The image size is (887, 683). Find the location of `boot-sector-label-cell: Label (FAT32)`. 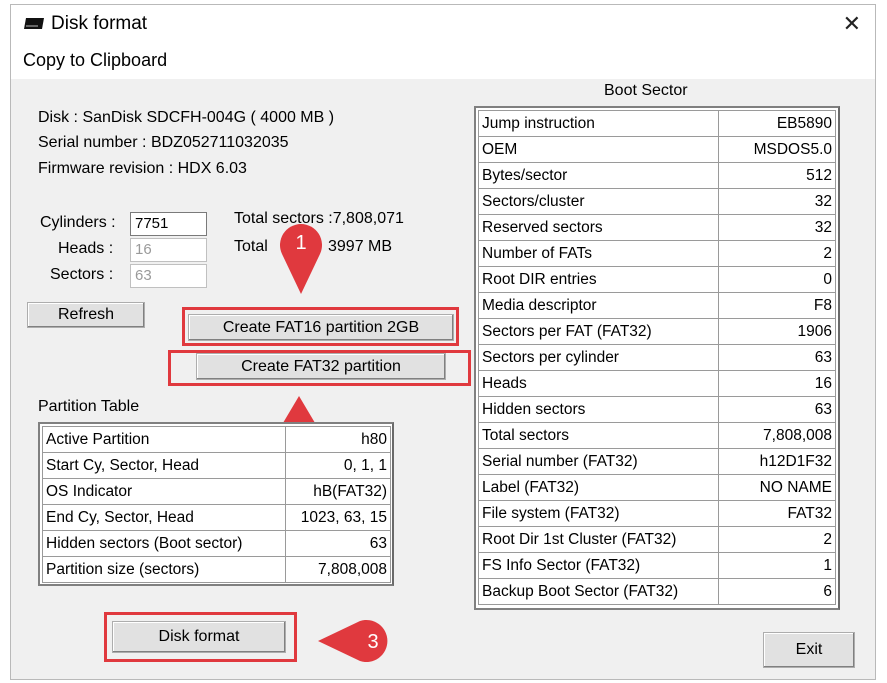

boot-sector-label-cell: Label (FAT32) is located at coordinates (598, 487).